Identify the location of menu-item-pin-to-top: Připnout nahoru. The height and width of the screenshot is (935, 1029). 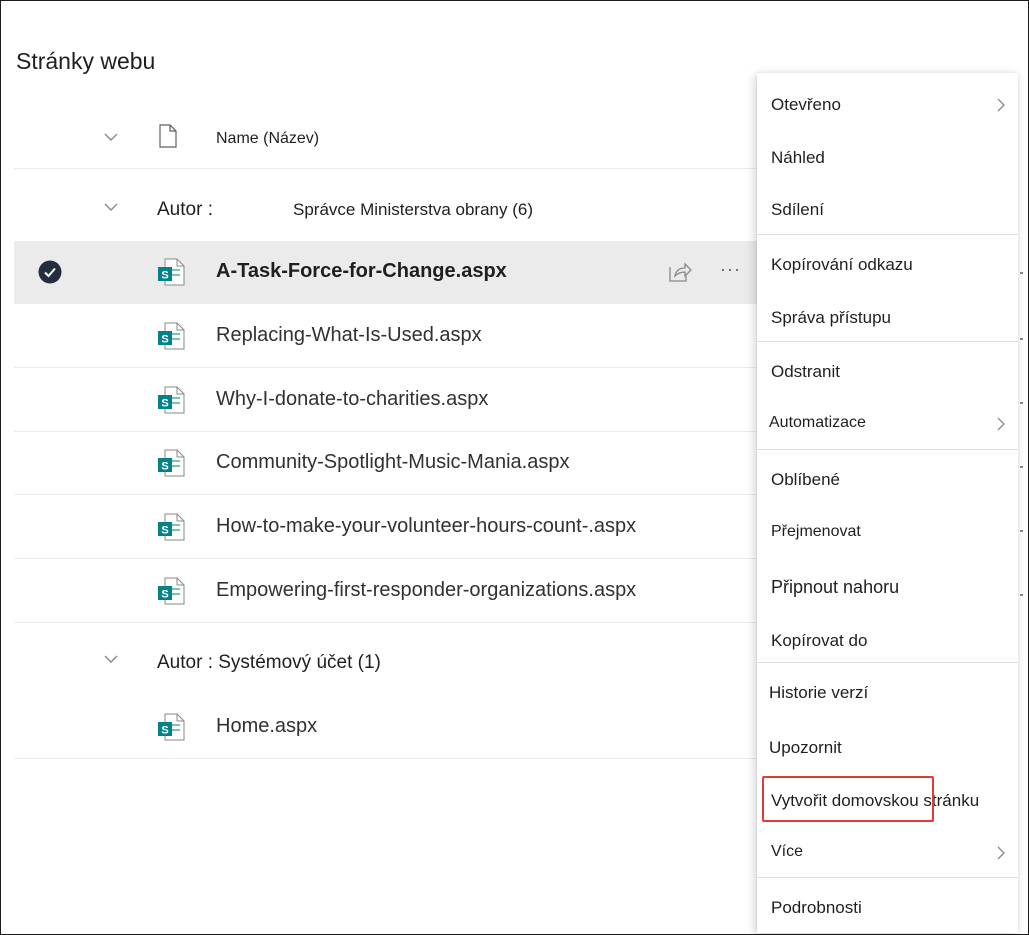
(887, 587).